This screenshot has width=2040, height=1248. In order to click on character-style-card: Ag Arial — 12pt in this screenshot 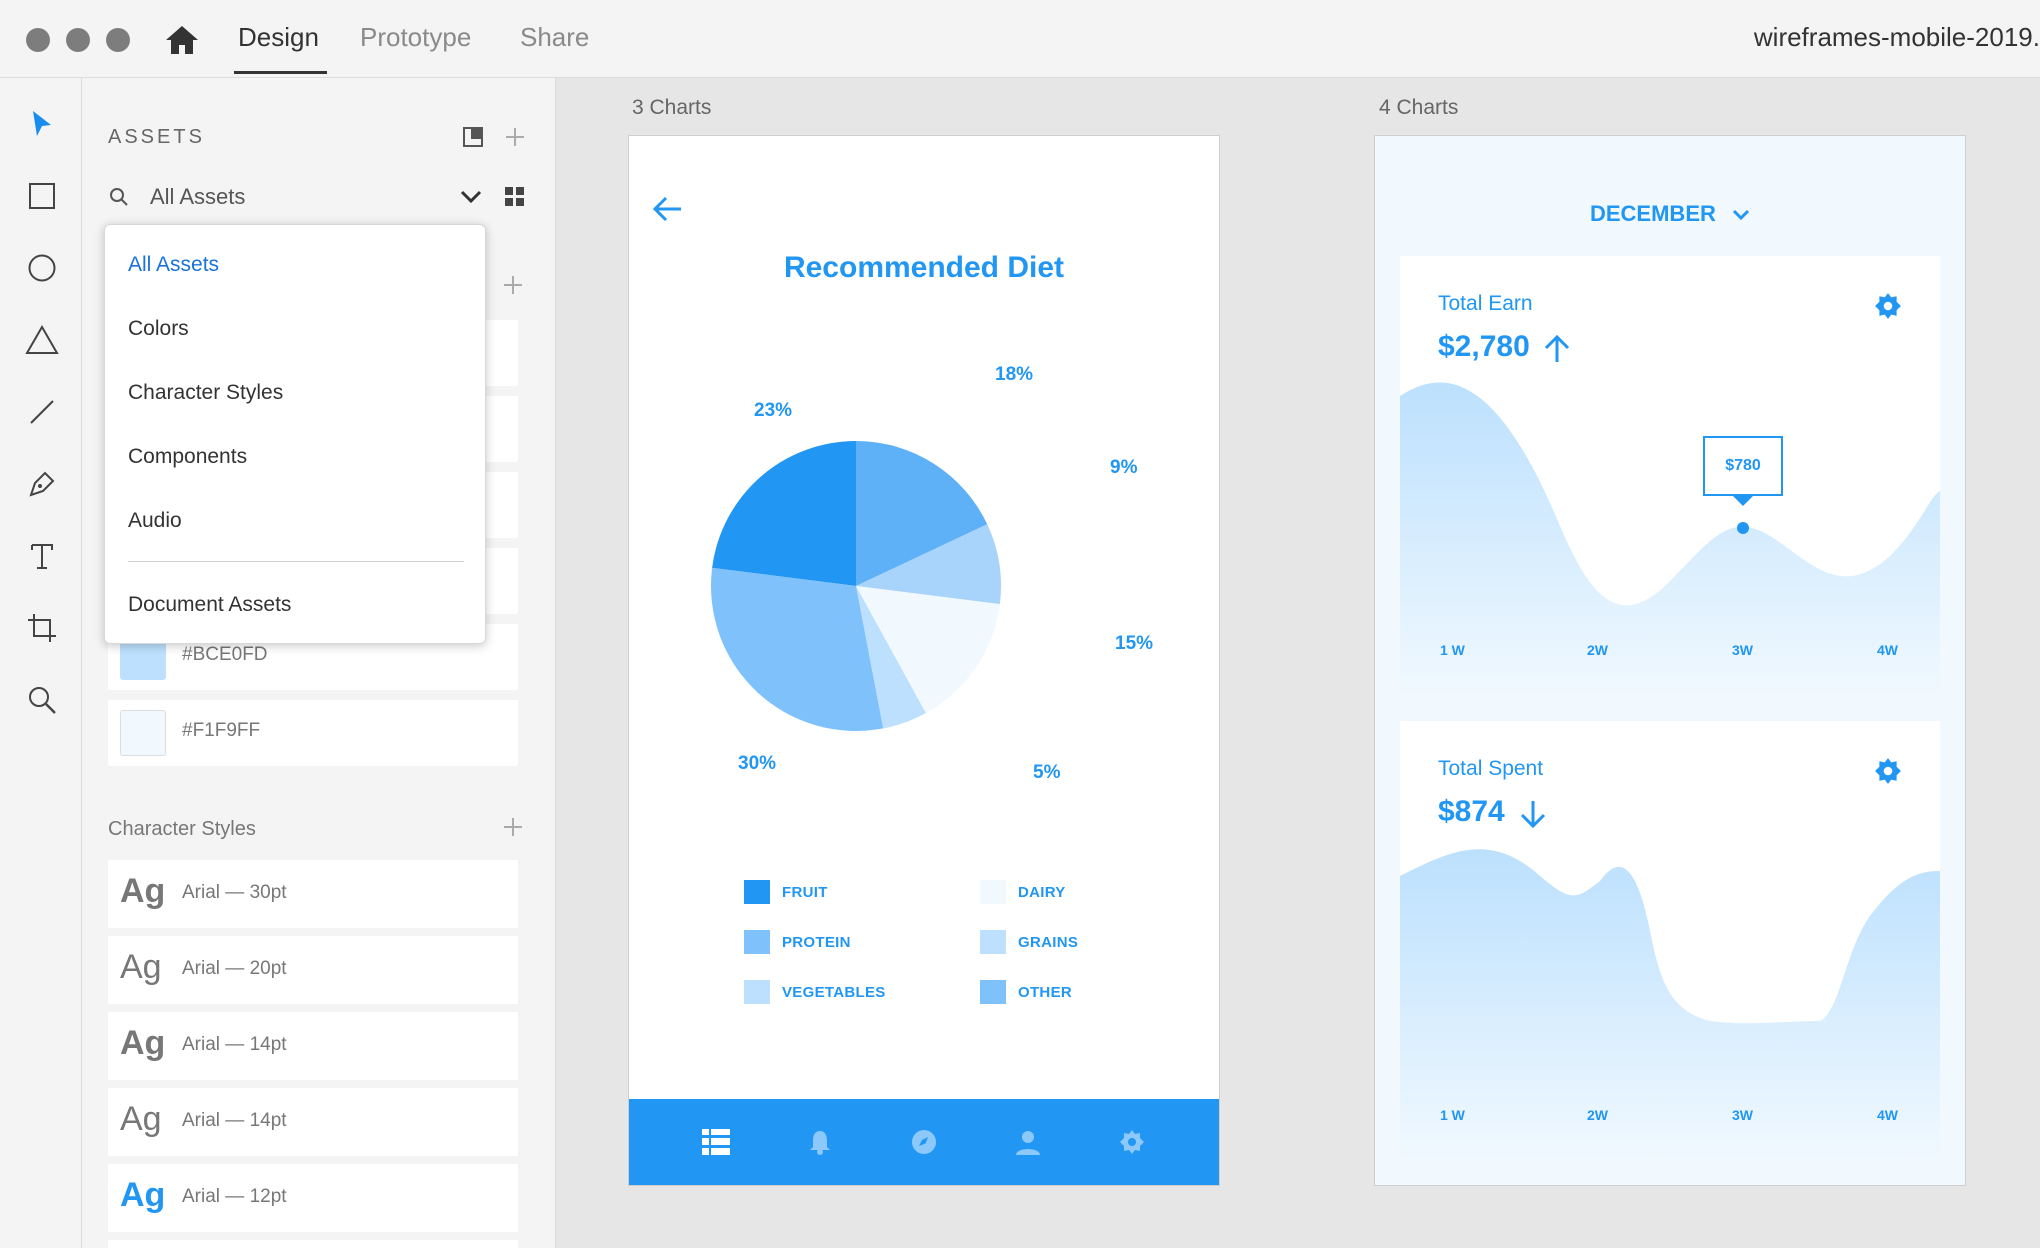, I will do `click(313, 1198)`.